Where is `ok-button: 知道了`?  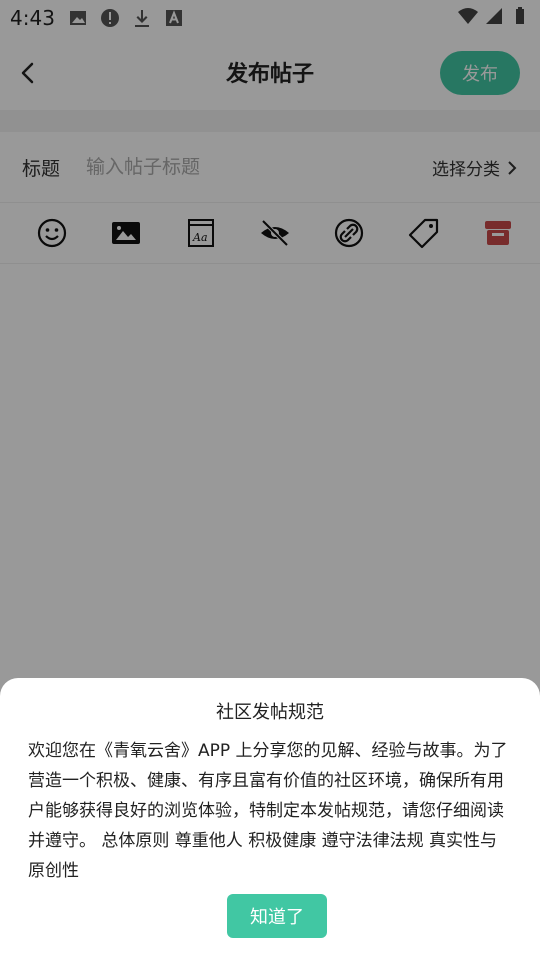 ok-button: 知道了 is located at coordinates (277, 916).